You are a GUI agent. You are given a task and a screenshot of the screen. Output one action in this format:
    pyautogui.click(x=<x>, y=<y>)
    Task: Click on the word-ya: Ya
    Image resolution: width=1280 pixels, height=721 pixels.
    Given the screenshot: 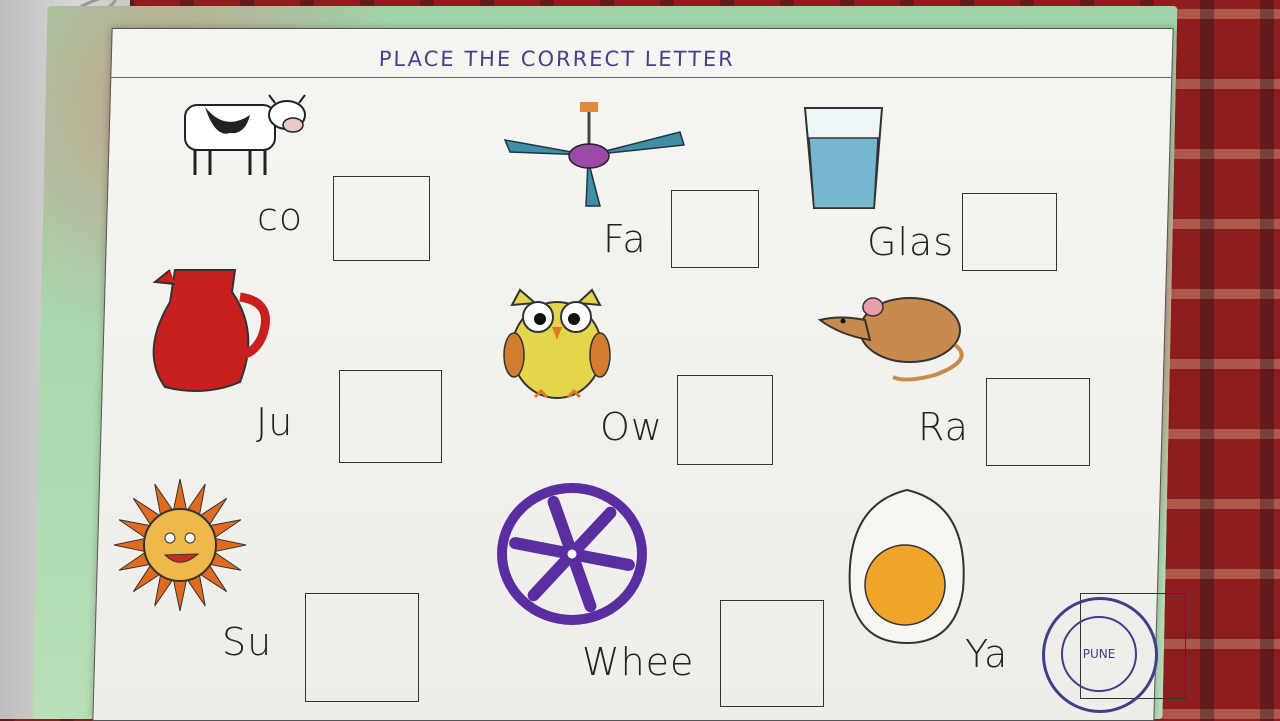 What is the action you would take?
    pyautogui.click(x=987, y=654)
    